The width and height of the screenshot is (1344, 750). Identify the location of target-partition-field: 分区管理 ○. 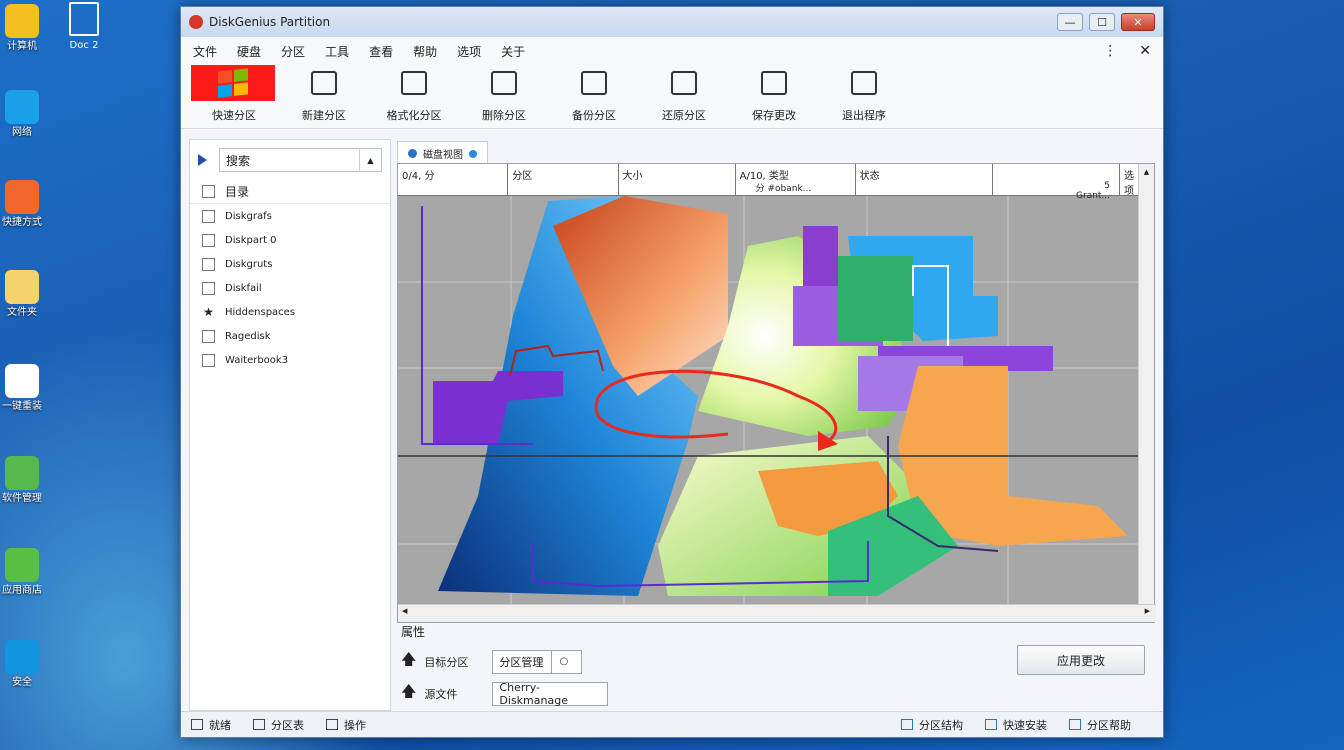
(537, 661).